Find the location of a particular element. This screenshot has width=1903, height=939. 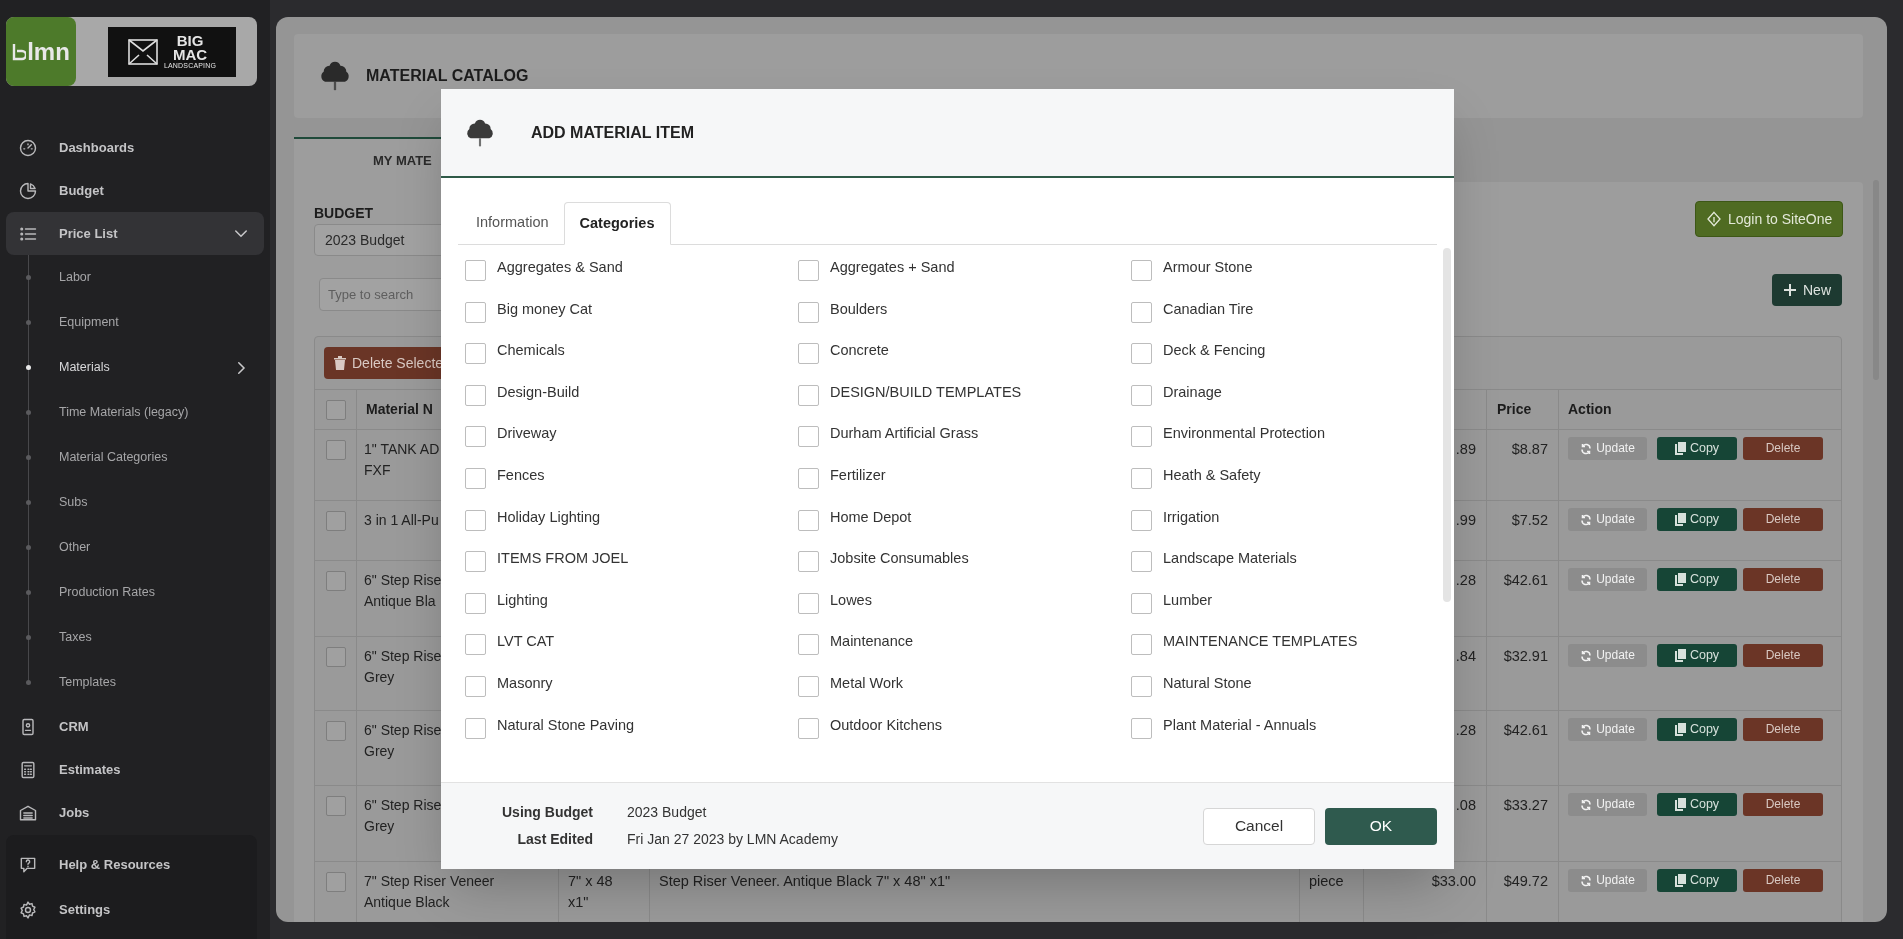

nav-subitem: Taxes is located at coordinates (138, 637).